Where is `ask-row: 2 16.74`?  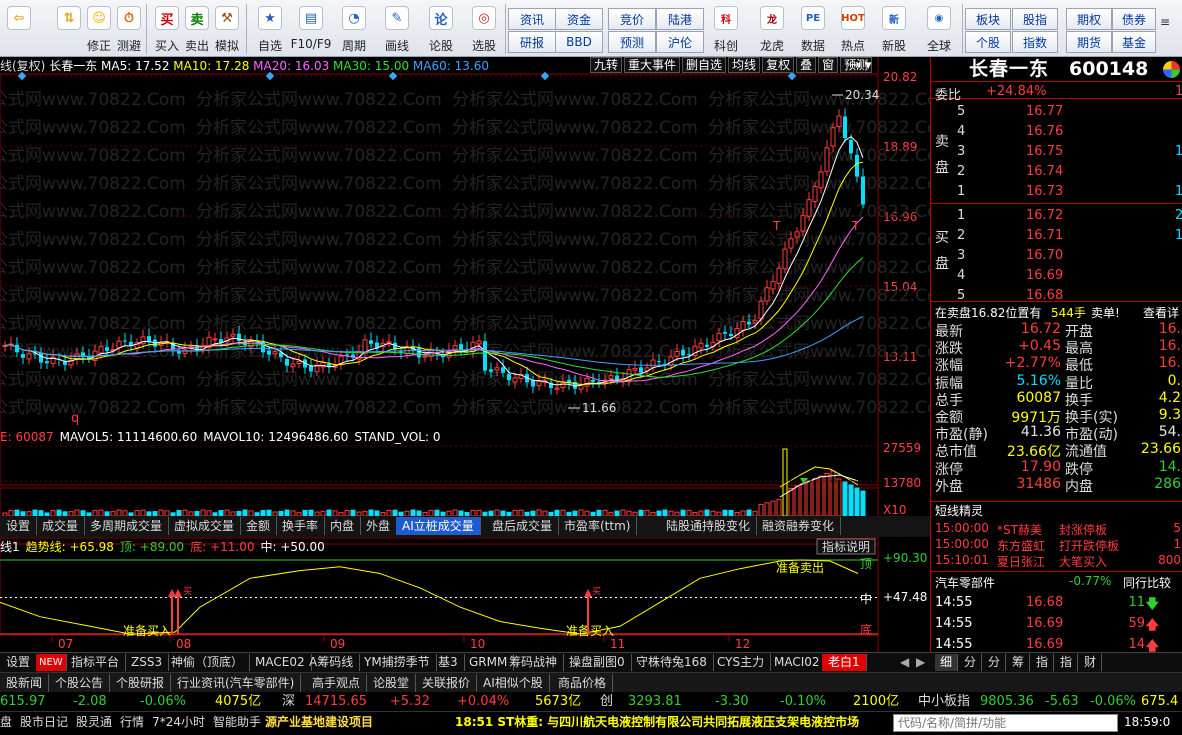 ask-row: 2 16.74 is located at coordinates (1056, 171).